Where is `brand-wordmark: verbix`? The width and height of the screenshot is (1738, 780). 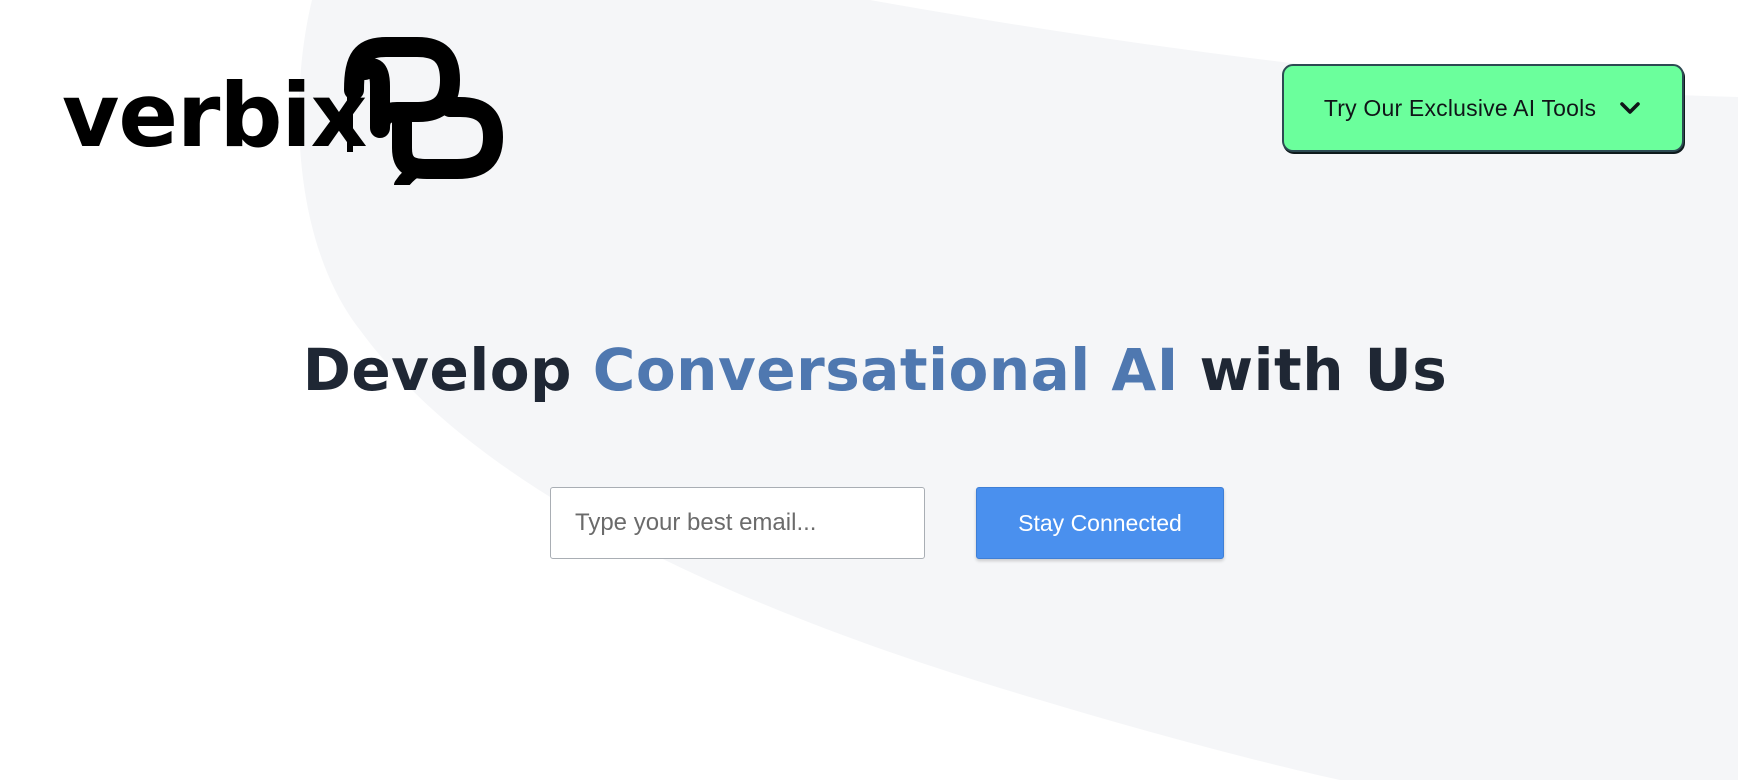
brand-wordmark: verbix is located at coordinates (214, 115).